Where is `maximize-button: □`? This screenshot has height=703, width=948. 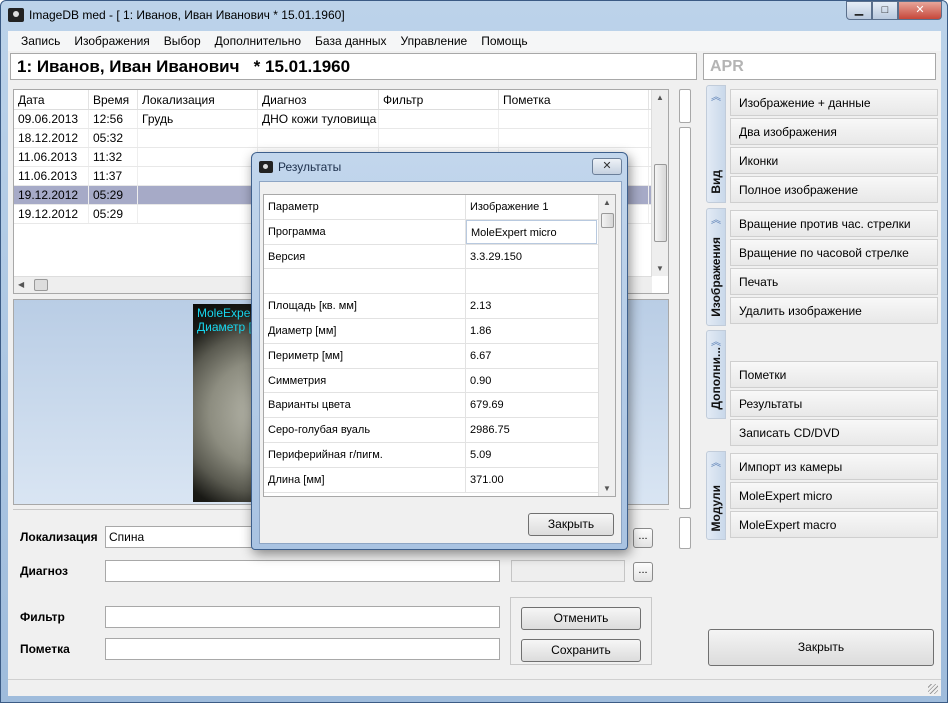
maximize-button: □ is located at coordinates (885, 10).